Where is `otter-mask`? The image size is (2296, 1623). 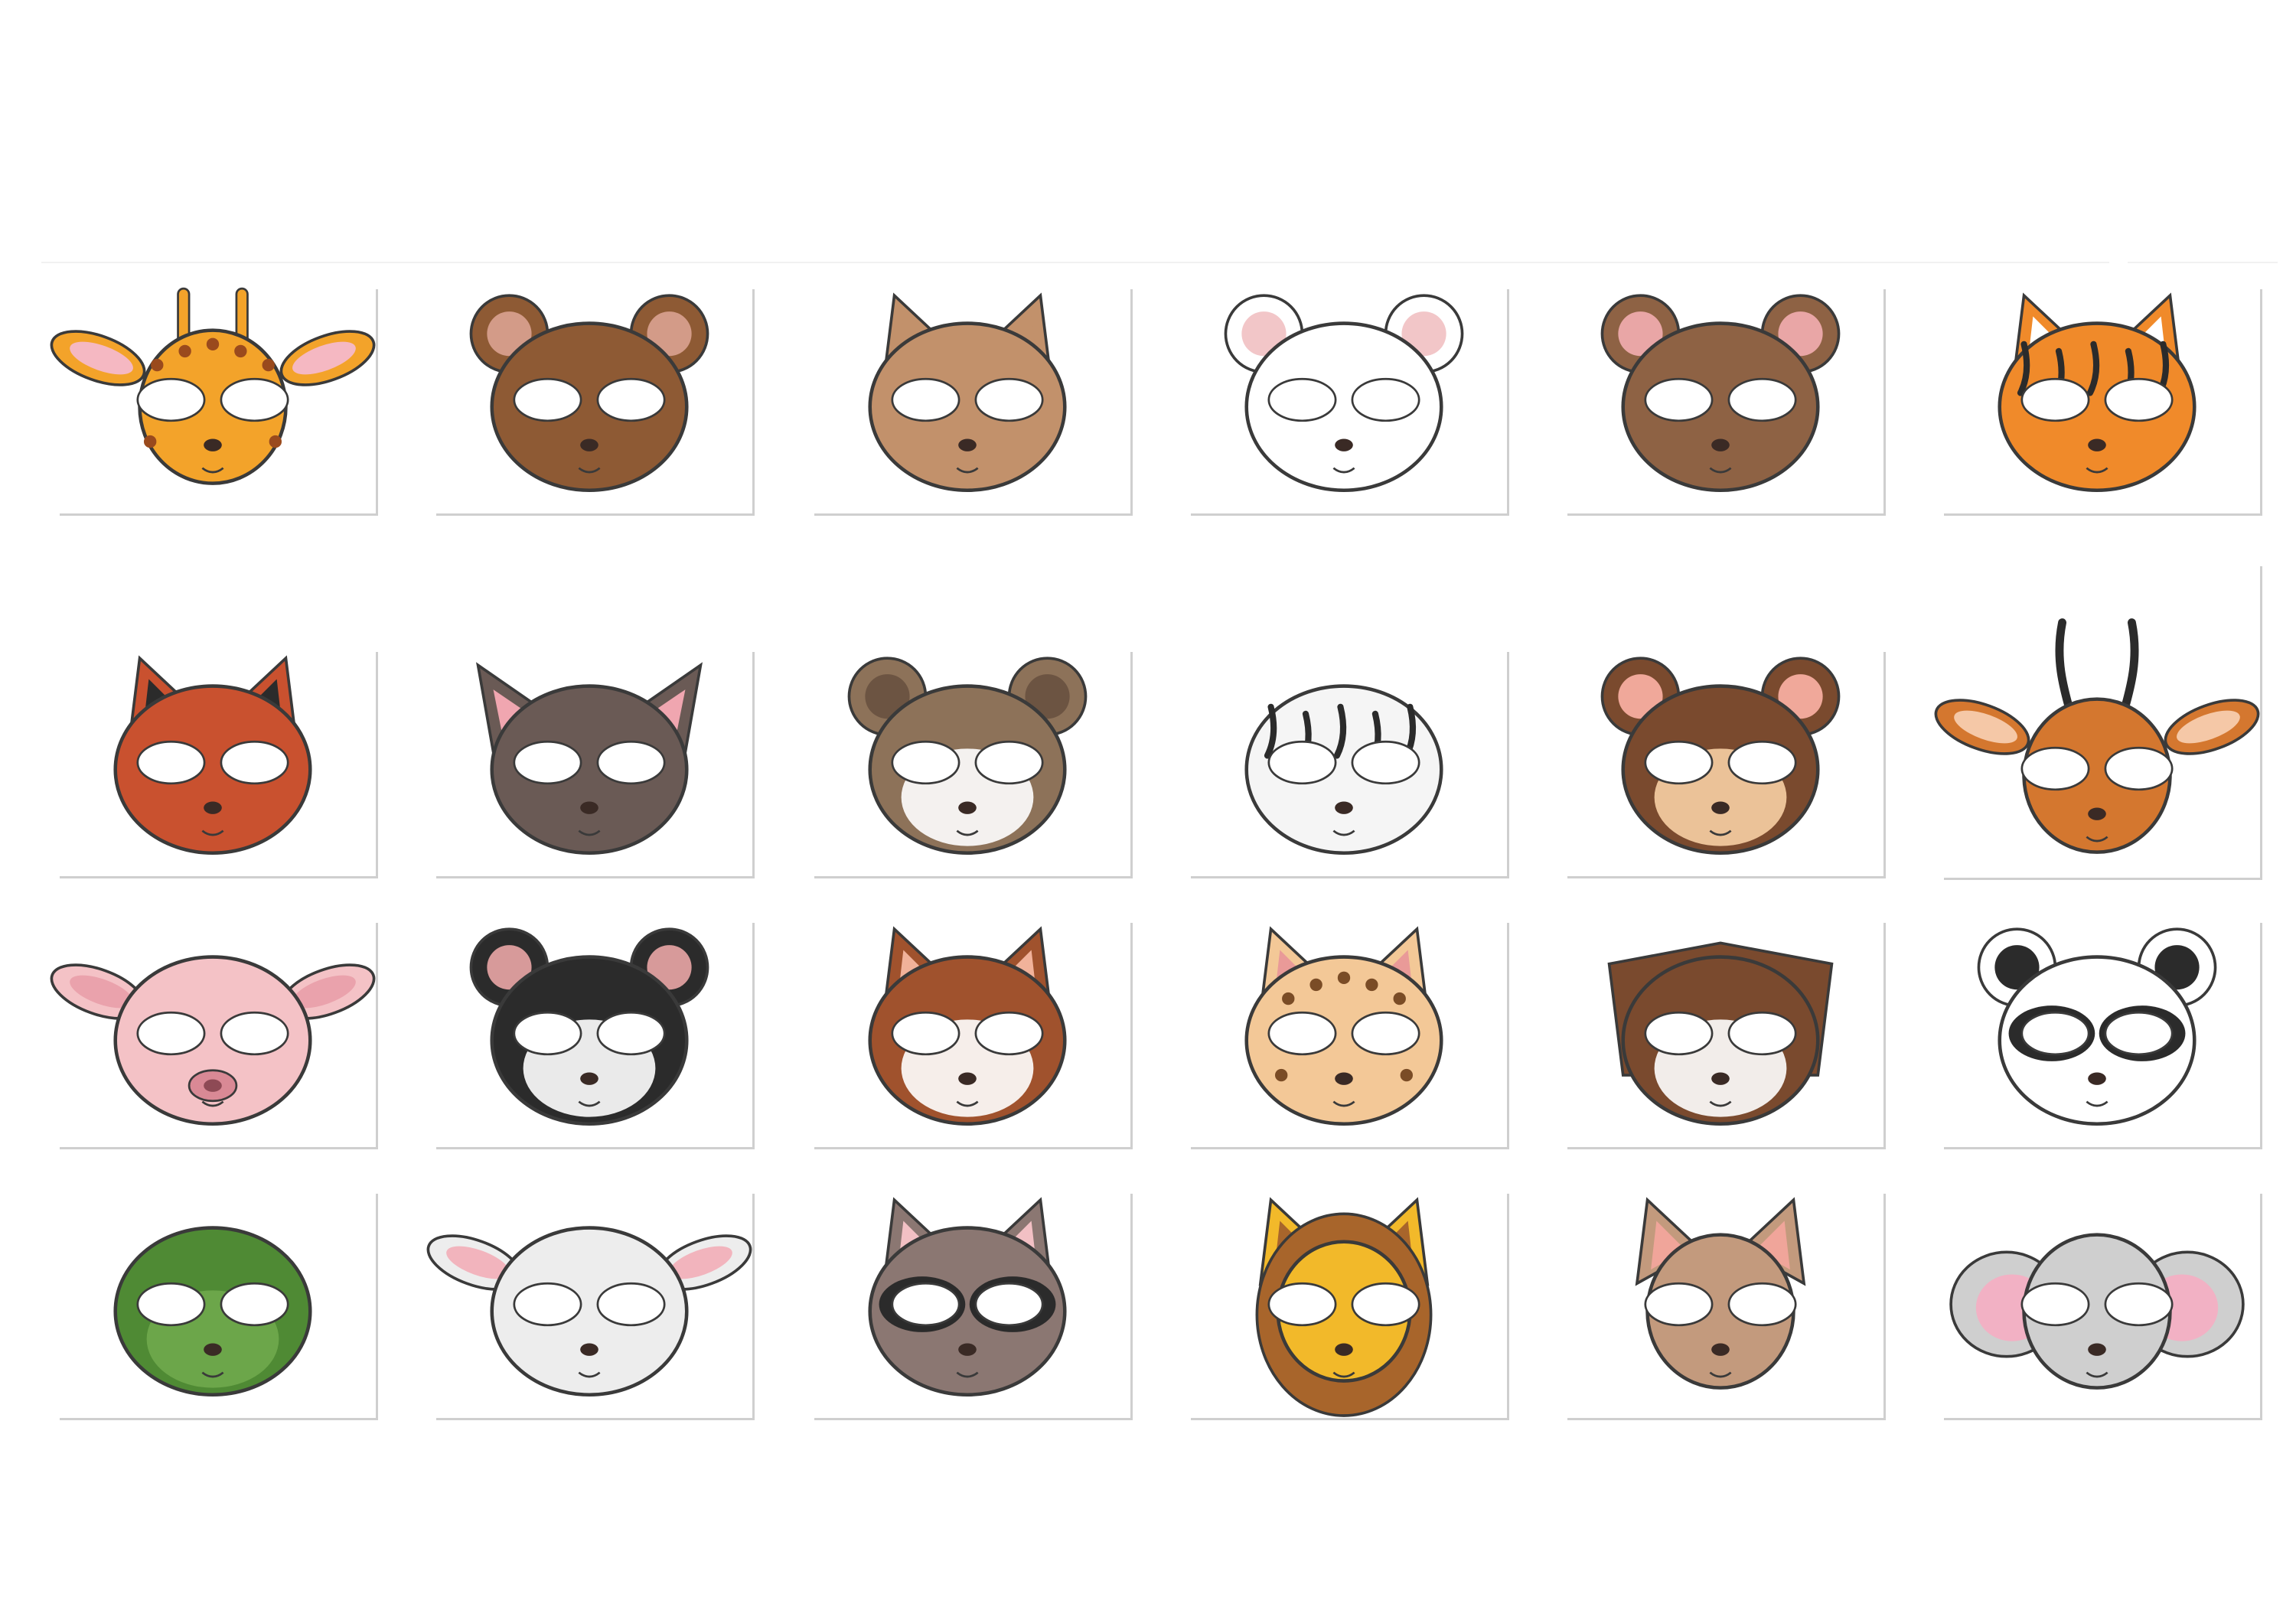
otter-mask is located at coordinates (967, 756).